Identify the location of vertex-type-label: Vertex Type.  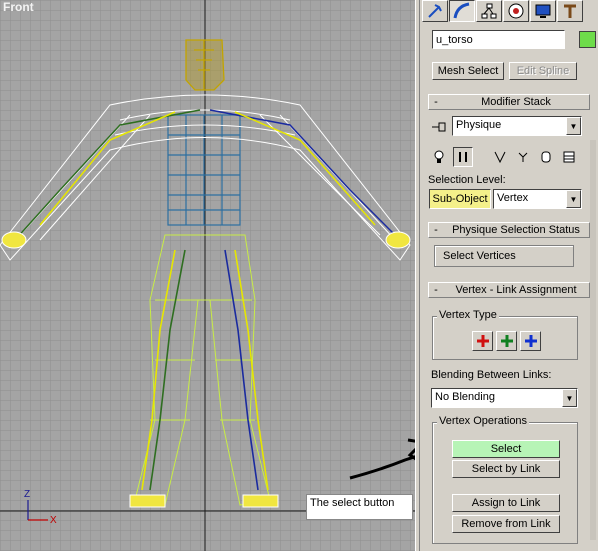
(468, 315).